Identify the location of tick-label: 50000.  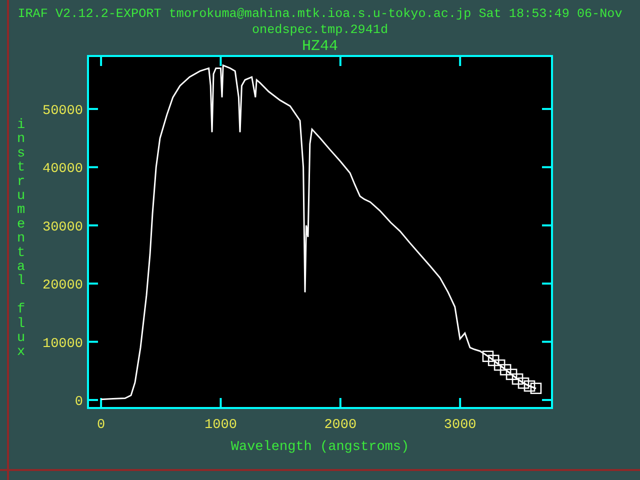
(62, 111).